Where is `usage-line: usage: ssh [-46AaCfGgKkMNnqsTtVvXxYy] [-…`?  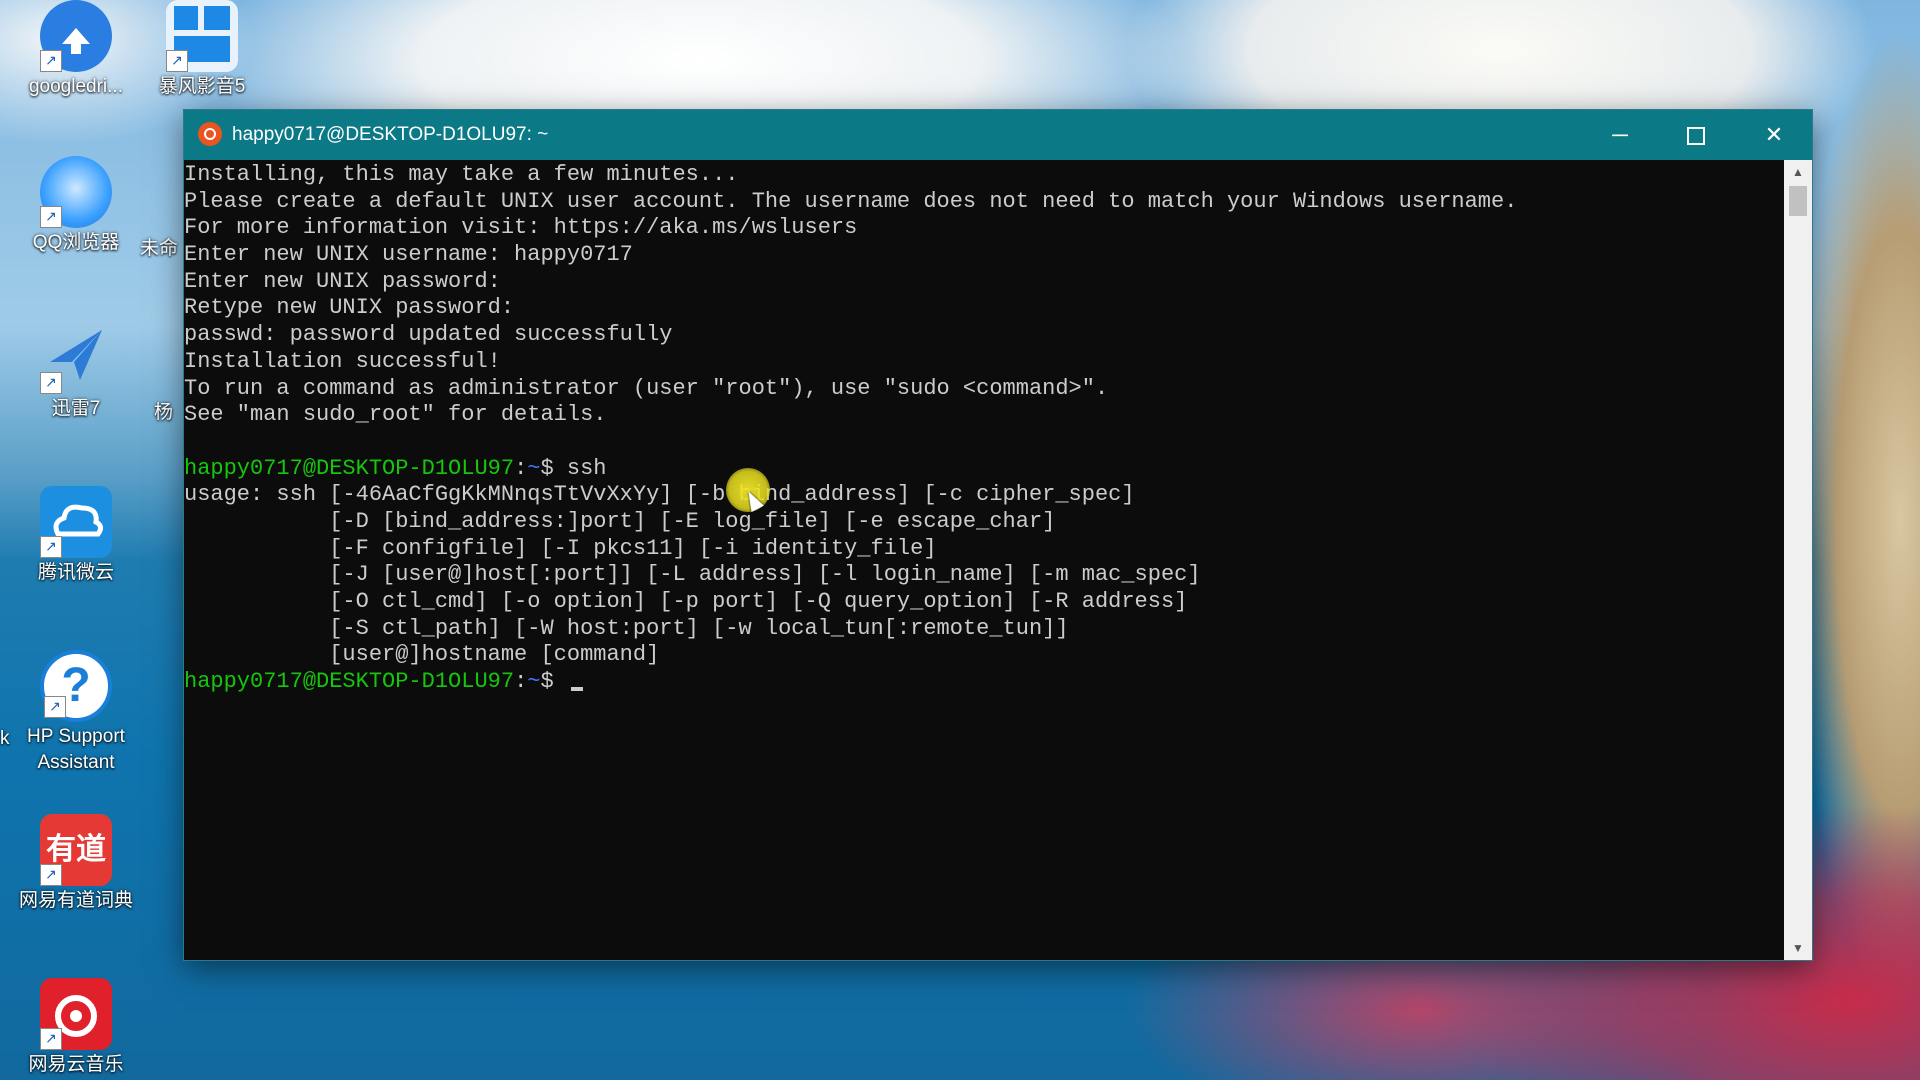 usage-line: usage: ssh [-46AaCfGgKkMNnqsTtVvXxYy] [-… is located at coordinates (659, 495).